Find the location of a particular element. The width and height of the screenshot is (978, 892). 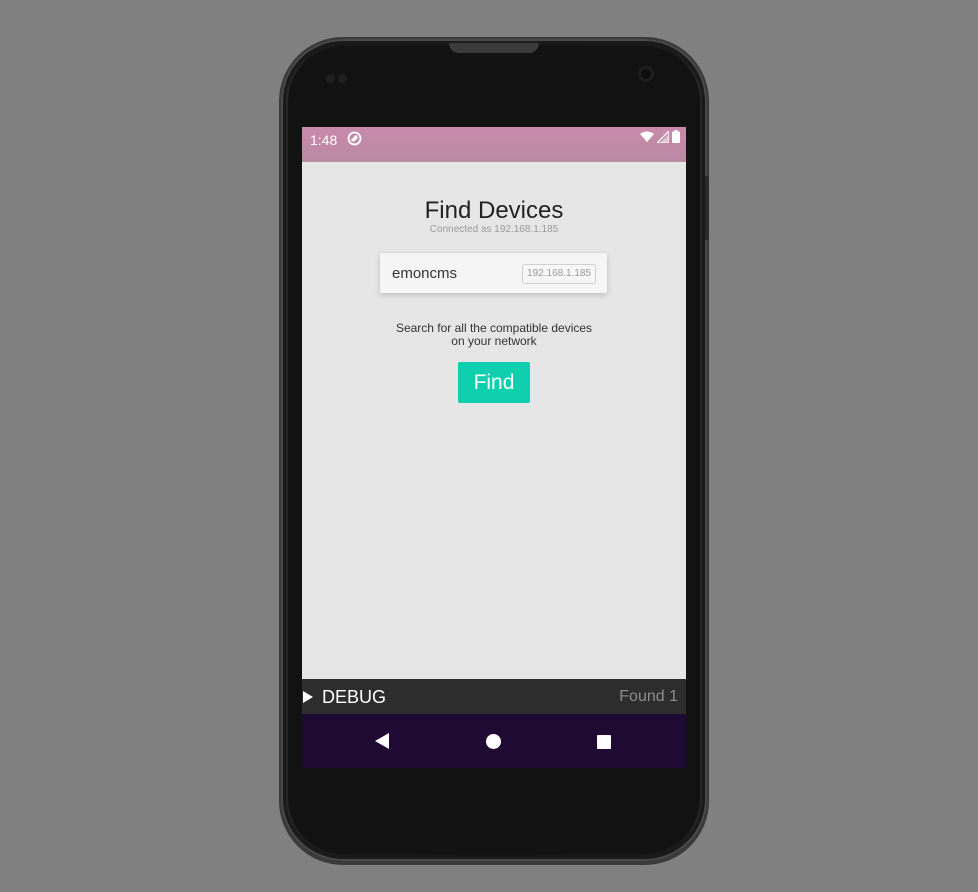

debug-bar: DEBUG Found 1 is located at coordinates (494, 696).